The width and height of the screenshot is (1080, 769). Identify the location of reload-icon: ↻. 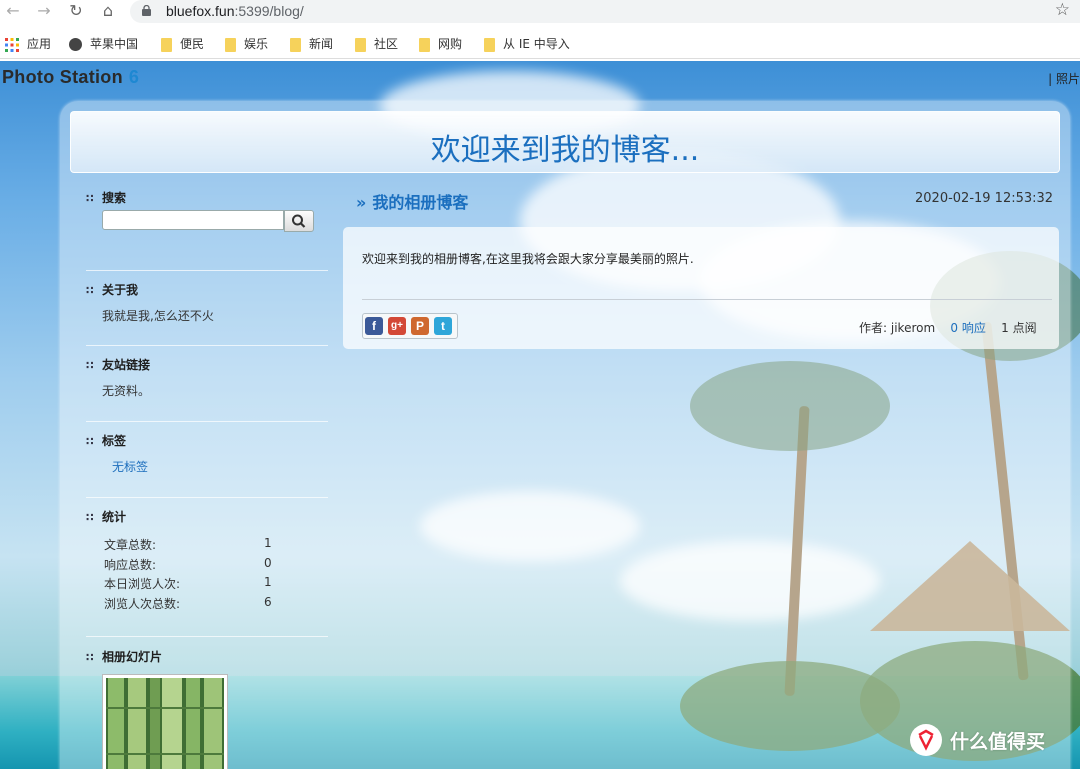
(76, 11).